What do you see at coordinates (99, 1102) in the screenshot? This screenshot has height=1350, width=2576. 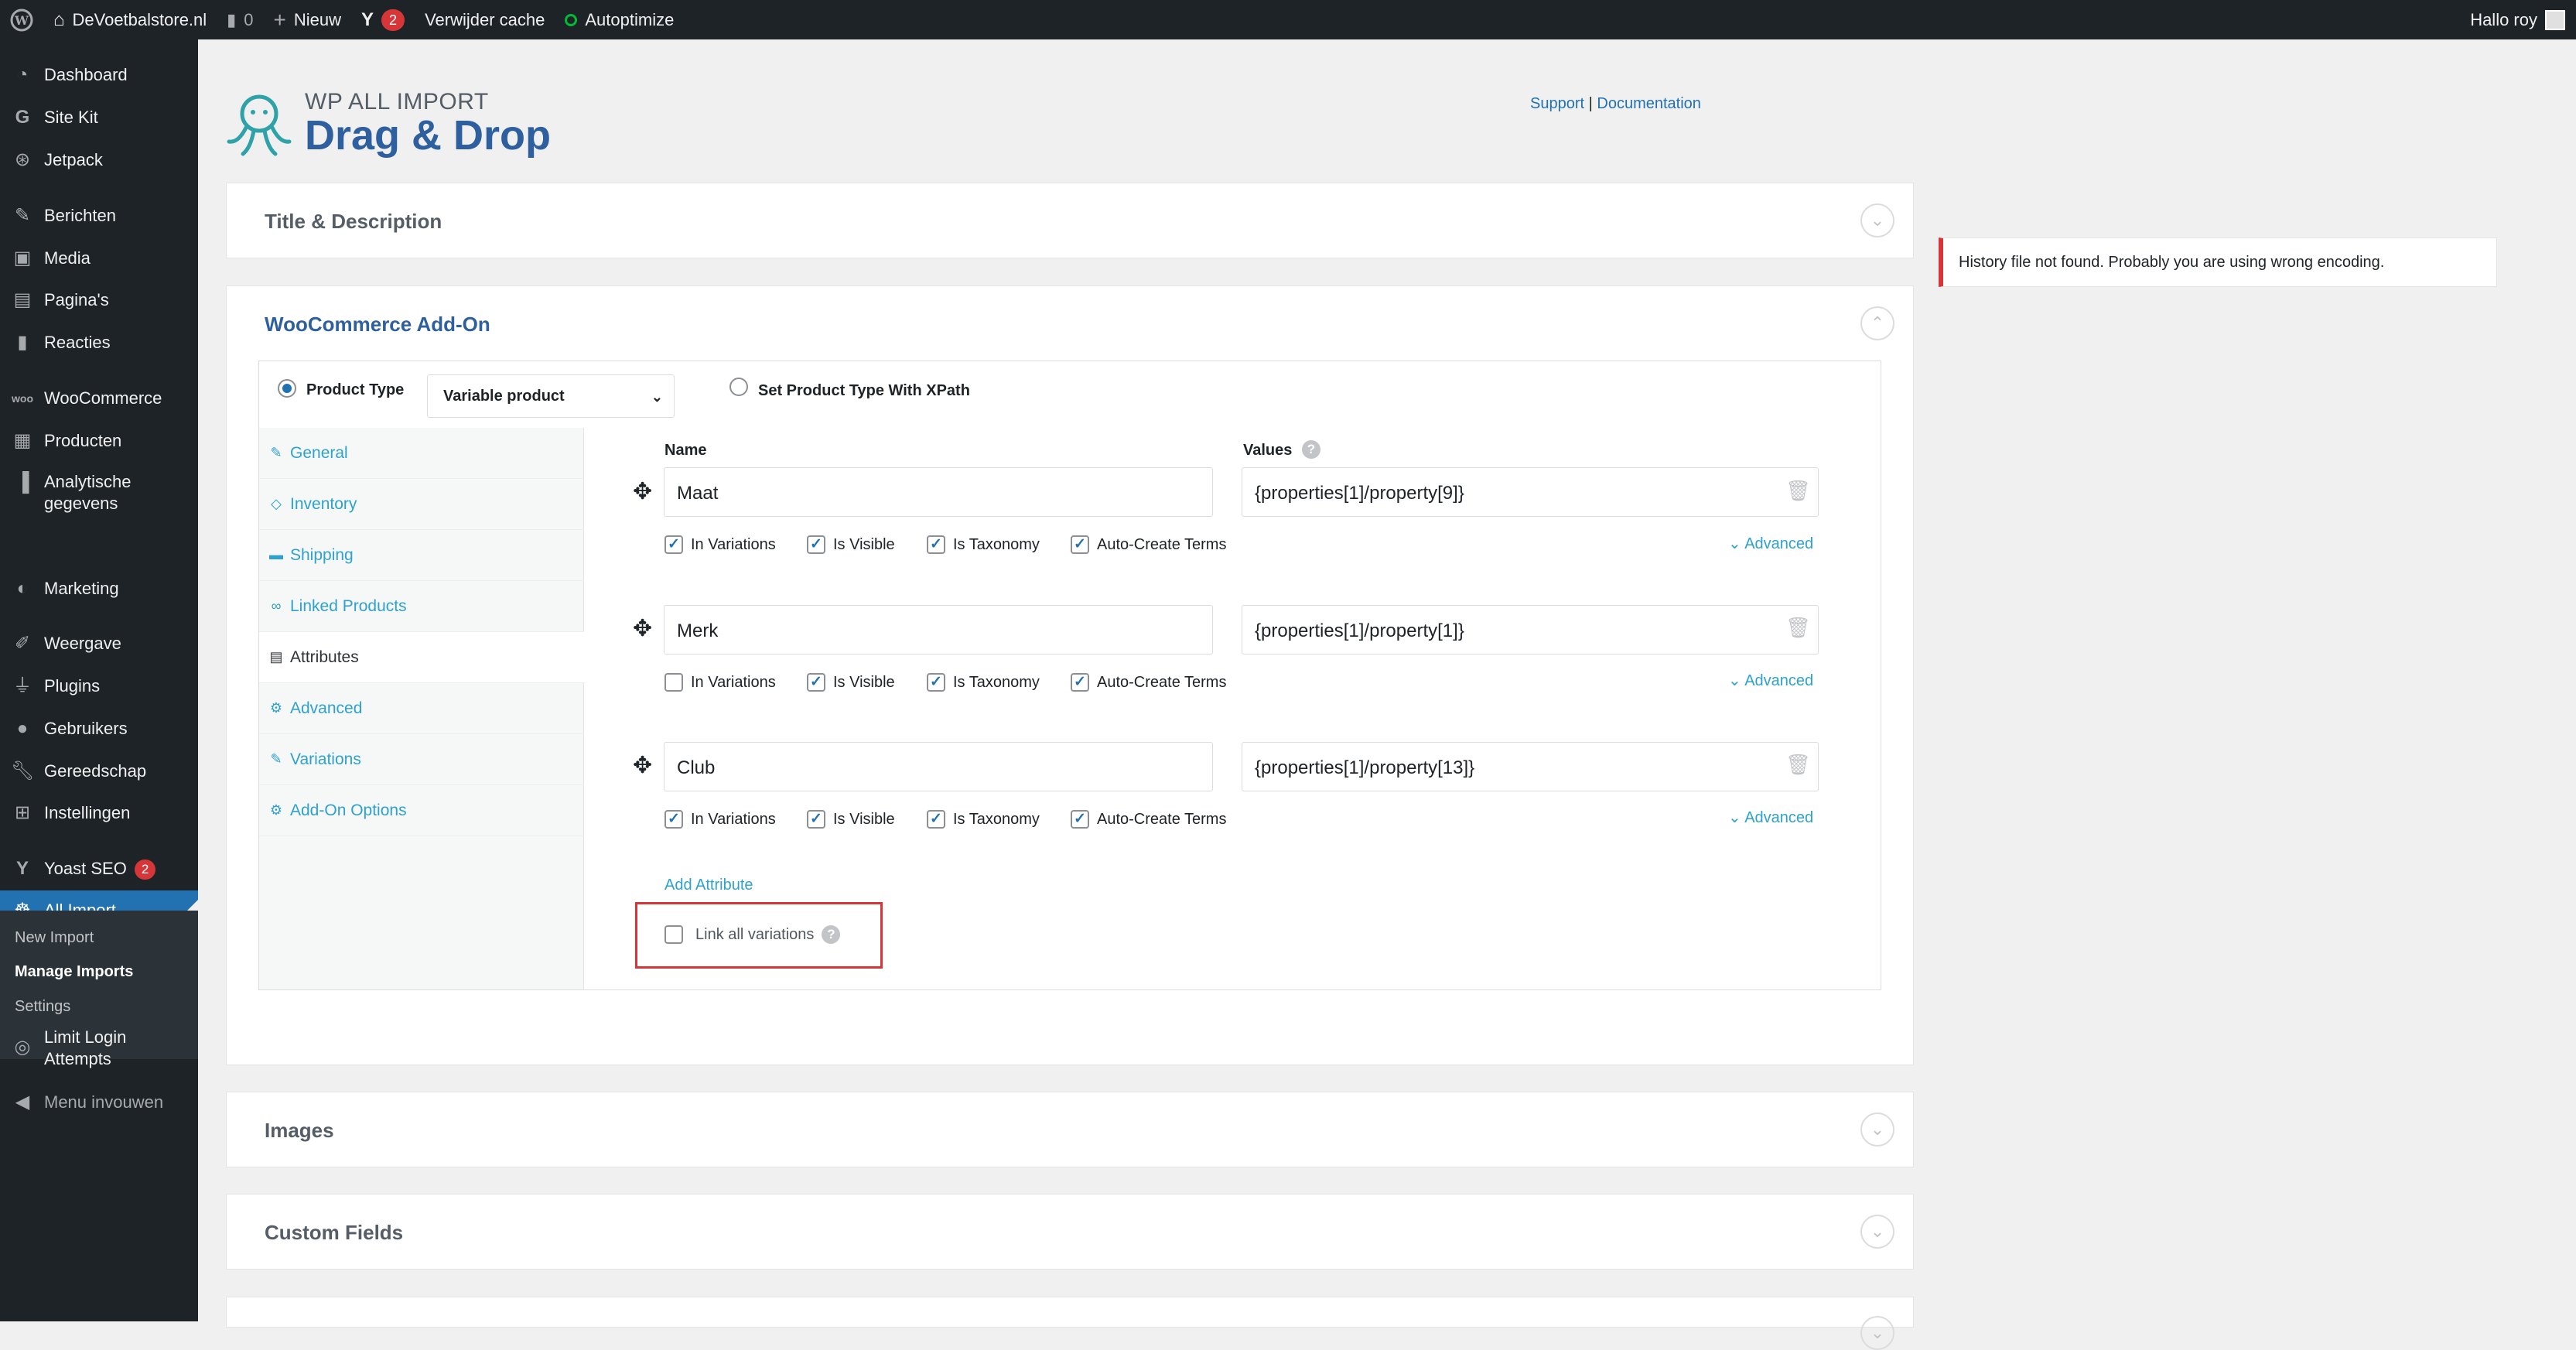 I see `menu-collapse: ◀ Menu invouwen` at bounding box center [99, 1102].